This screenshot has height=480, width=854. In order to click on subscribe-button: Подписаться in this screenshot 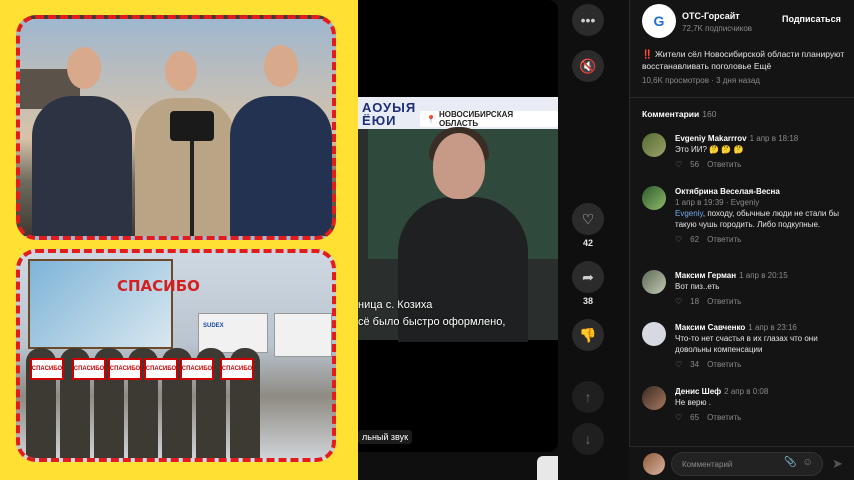, I will do `click(811, 19)`.